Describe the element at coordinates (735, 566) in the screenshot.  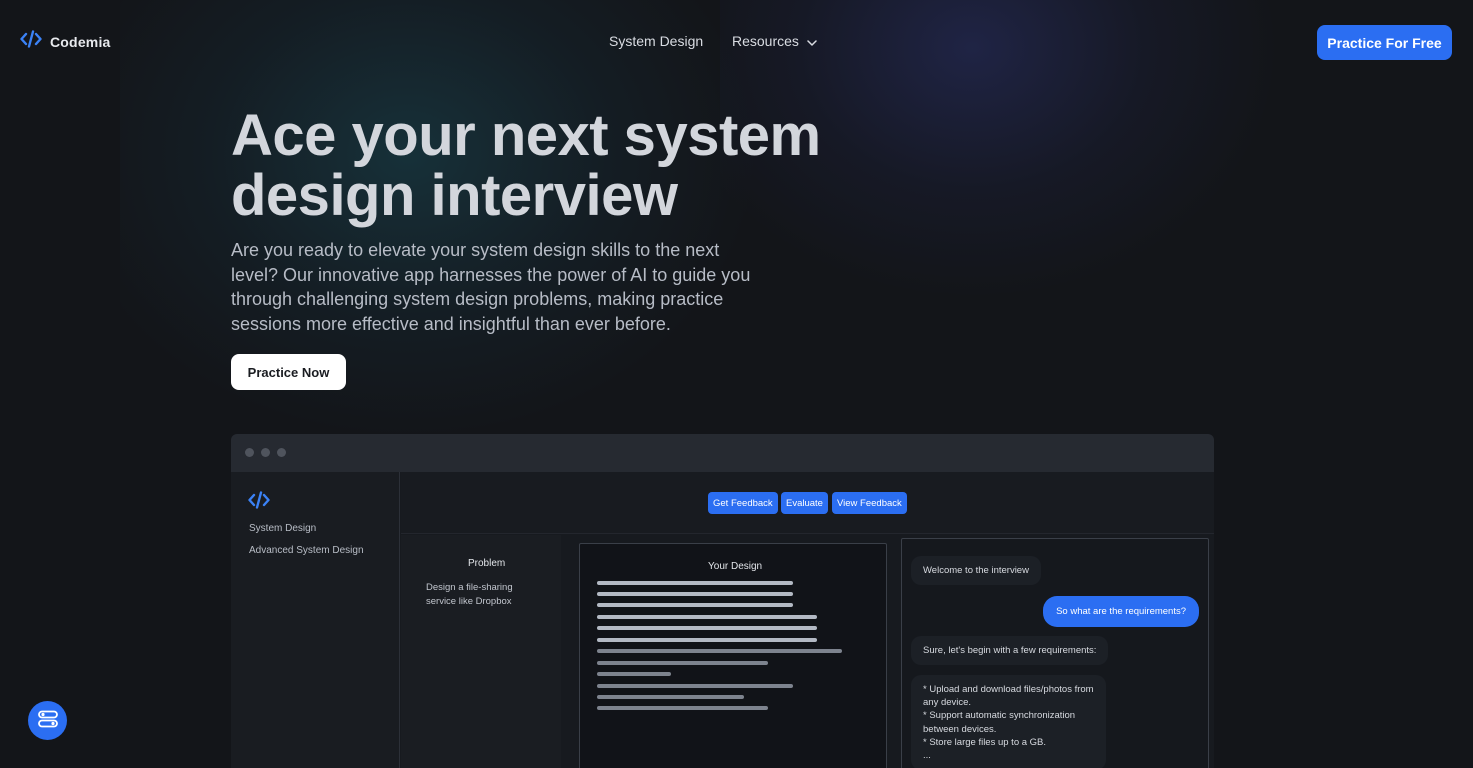
I see `design-title: Your Design` at that location.